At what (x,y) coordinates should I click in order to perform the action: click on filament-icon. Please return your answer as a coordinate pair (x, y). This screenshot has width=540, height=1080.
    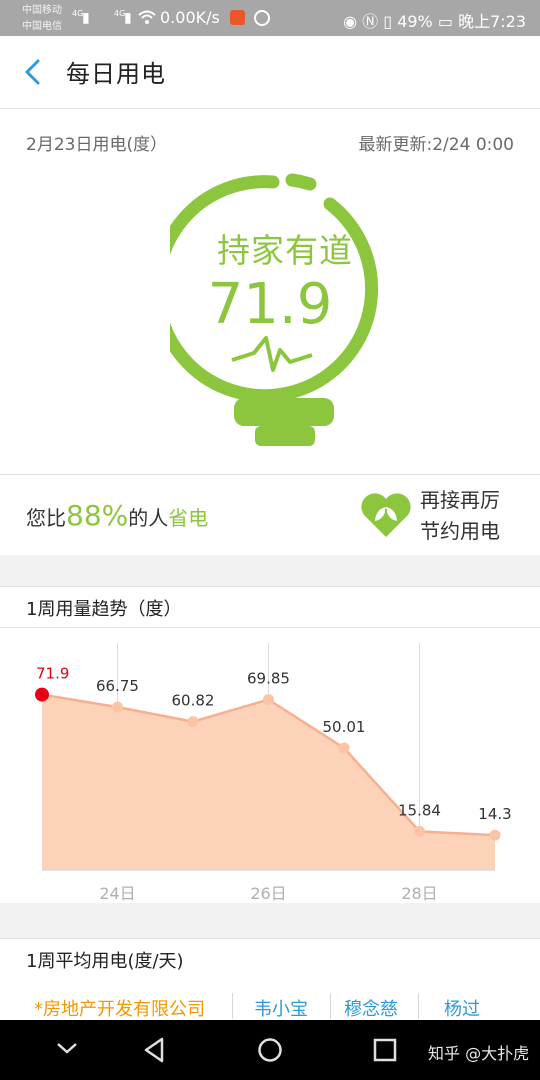
    Looking at the image, I should click on (272, 354).